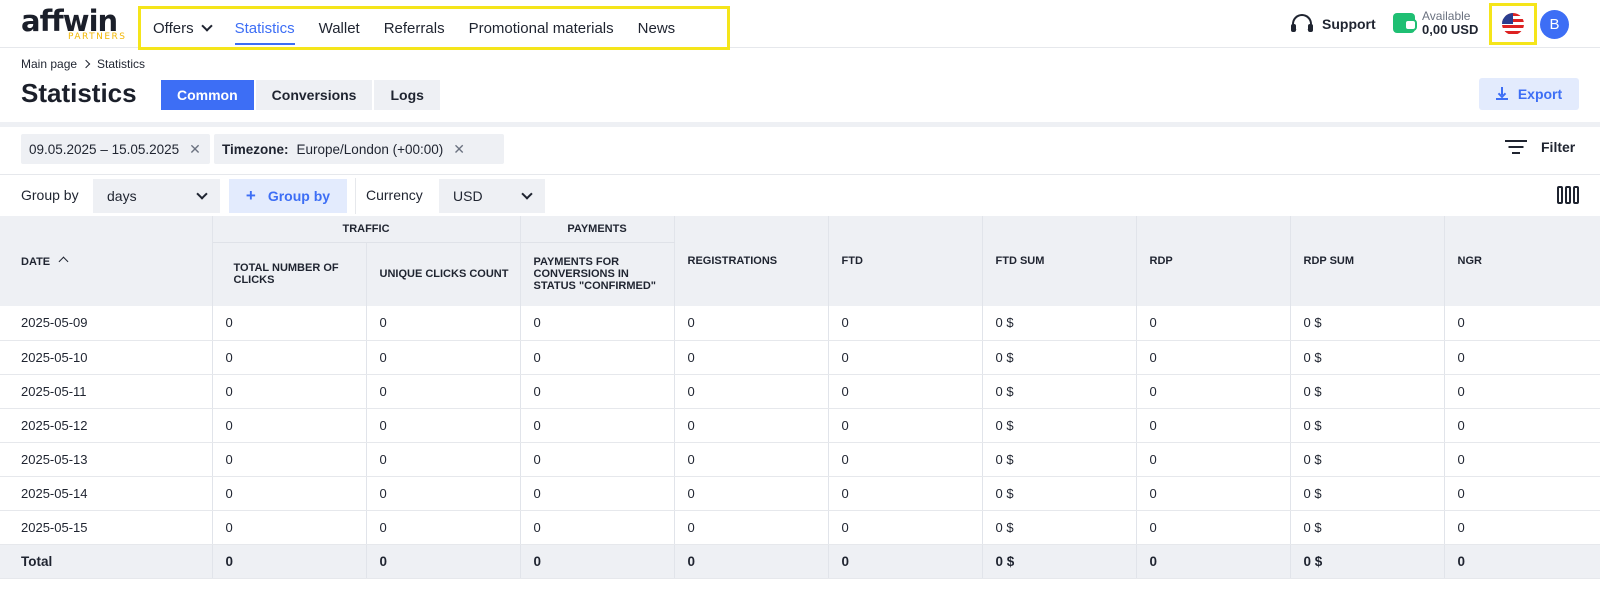  I want to click on date-range-value: 09.05.2025 – 15.05.2025, so click(104, 149).